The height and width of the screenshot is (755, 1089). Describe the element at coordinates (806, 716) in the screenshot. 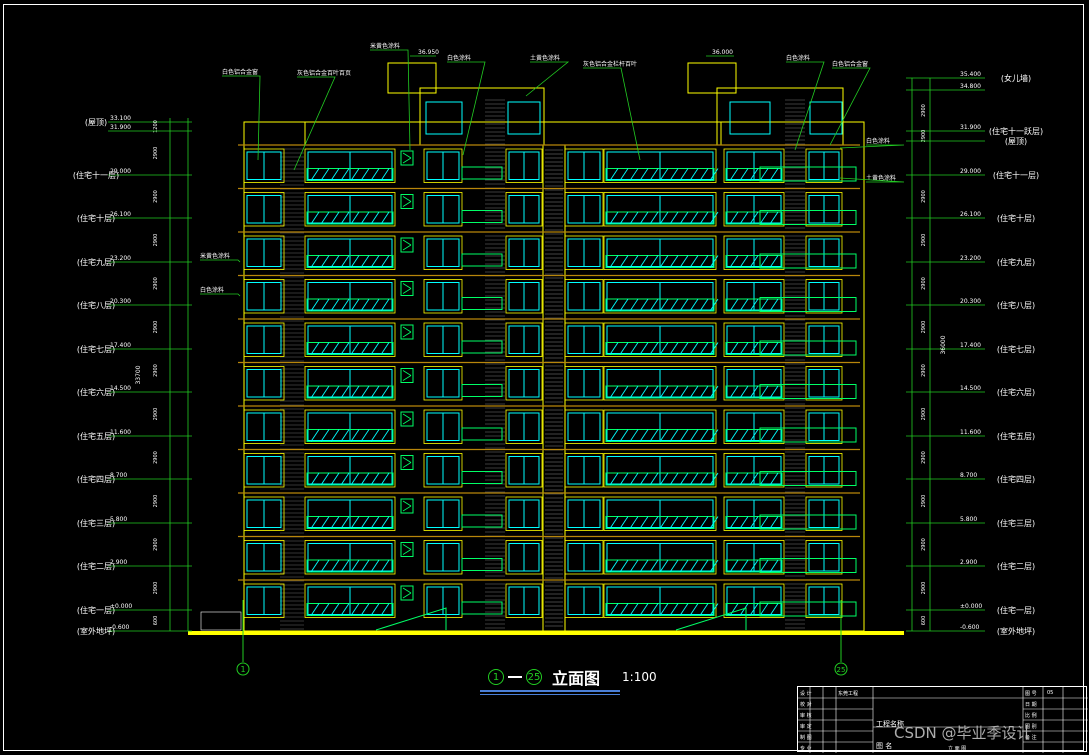

I see `tb-row-label: 审 核` at that location.